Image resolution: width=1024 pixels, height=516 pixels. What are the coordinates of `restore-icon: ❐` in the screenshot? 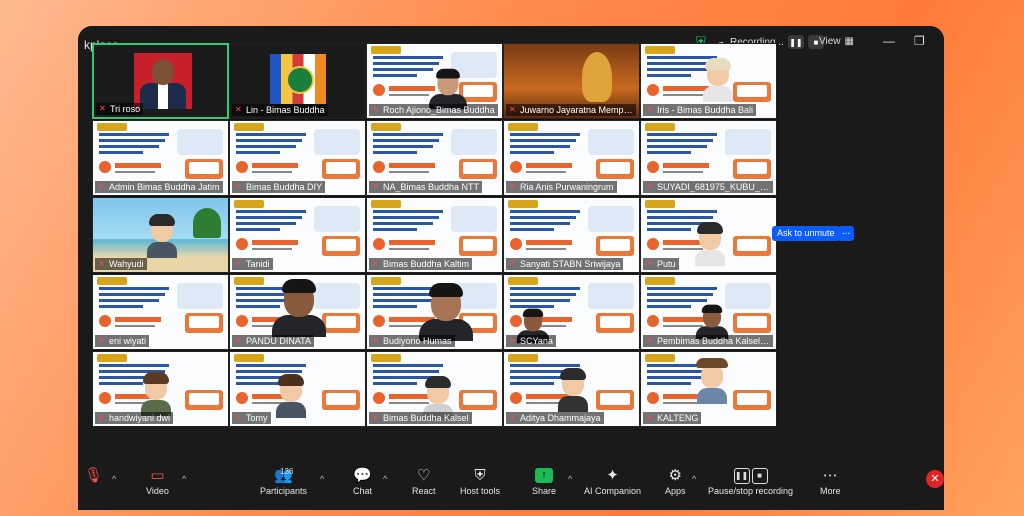 It's located at (919, 41).